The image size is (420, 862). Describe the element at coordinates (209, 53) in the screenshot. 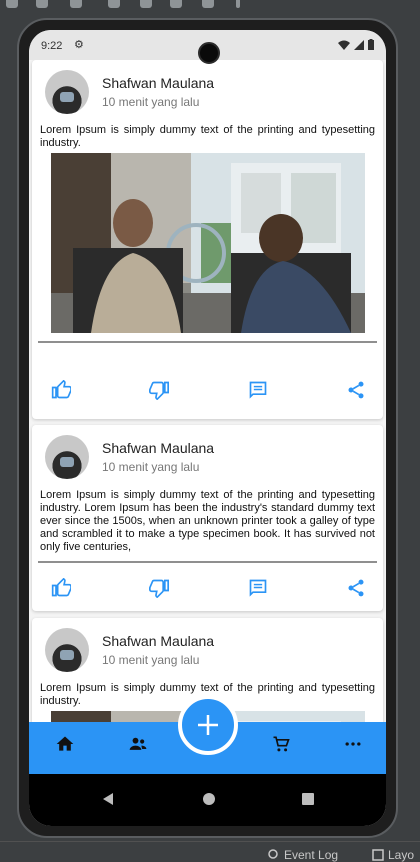

I see `front-camera` at that location.